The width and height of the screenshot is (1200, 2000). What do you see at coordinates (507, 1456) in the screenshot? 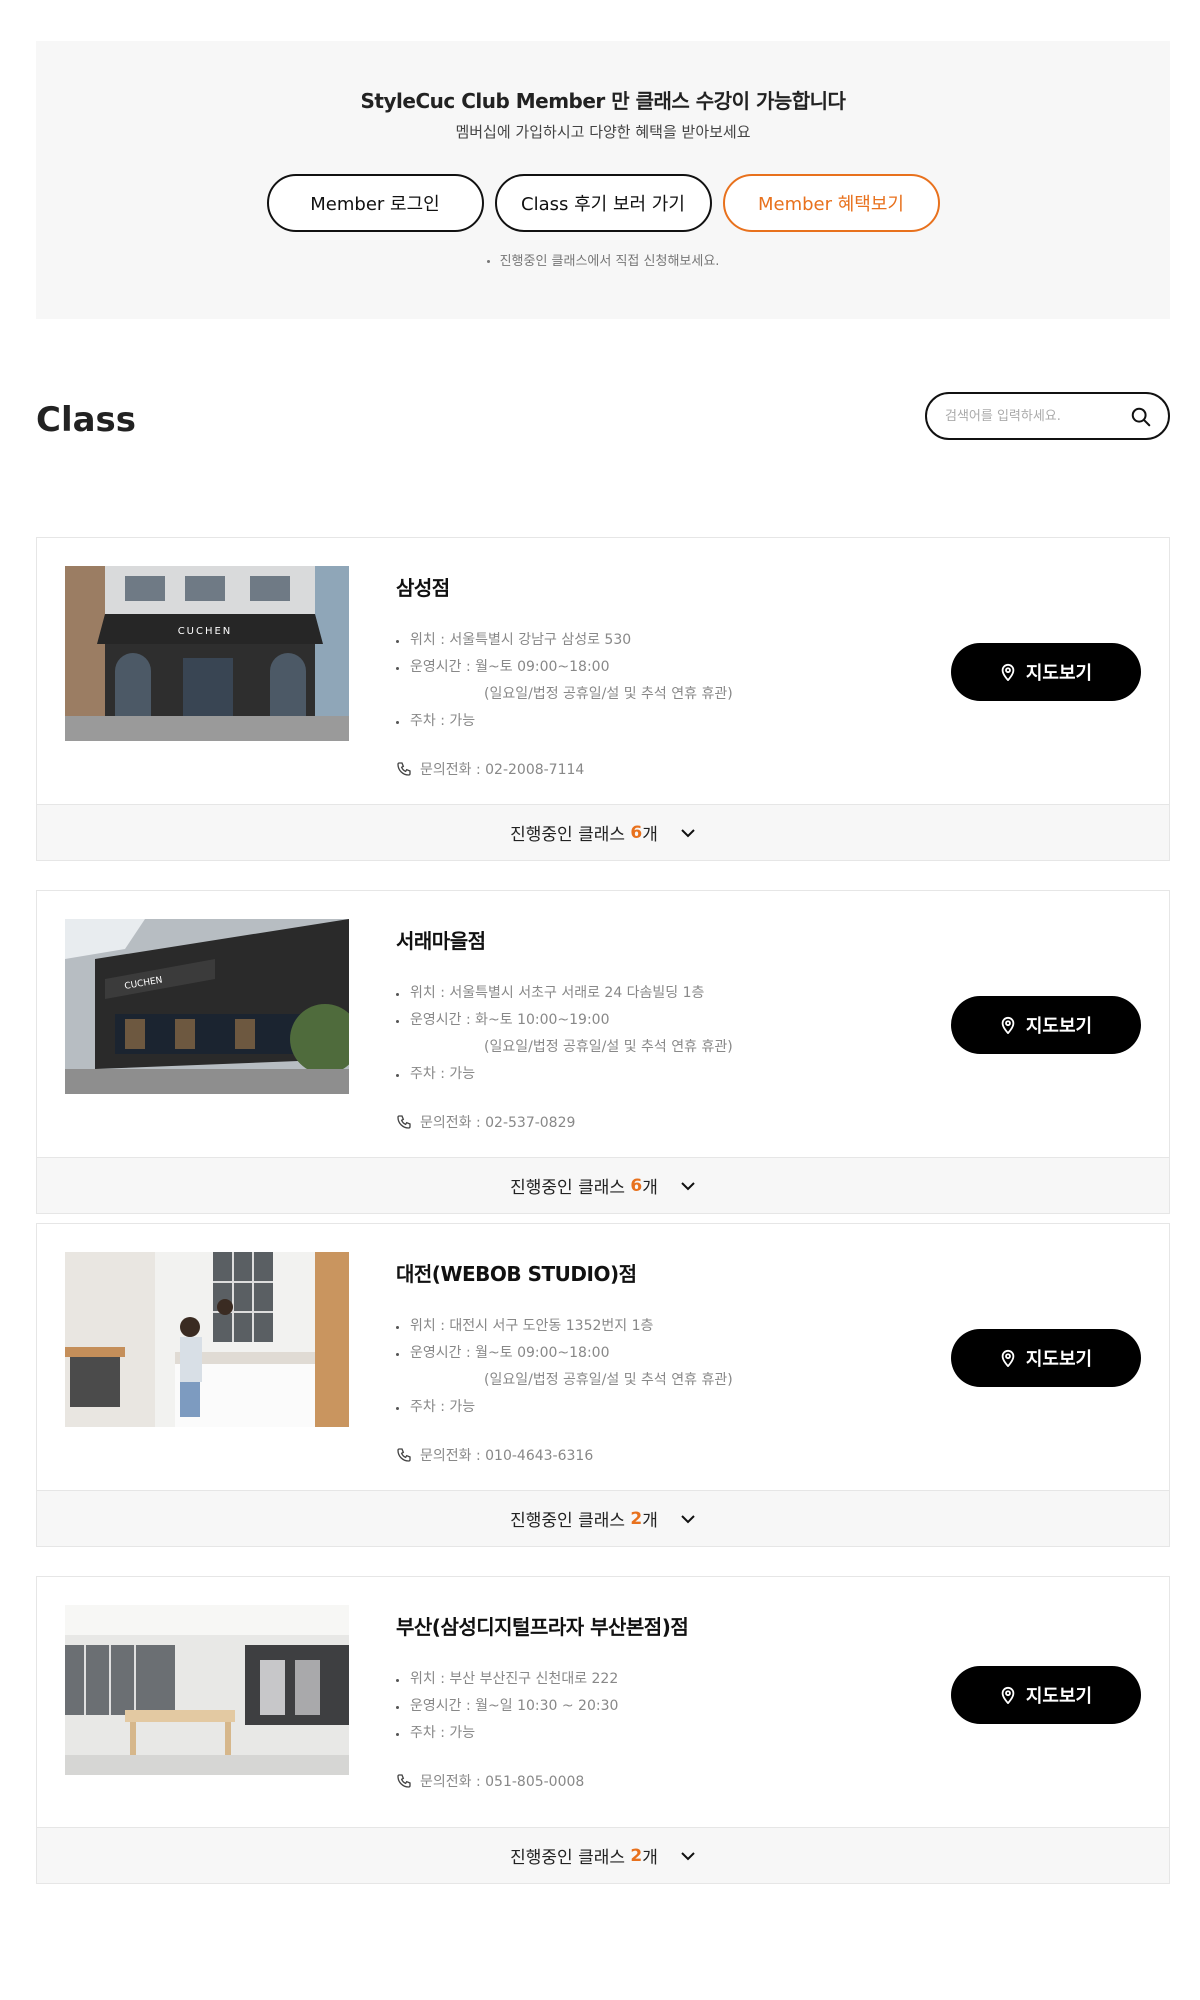
I see `store-phone-text: 문의전화 : 010-4643-6316` at bounding box center [507, 1456].